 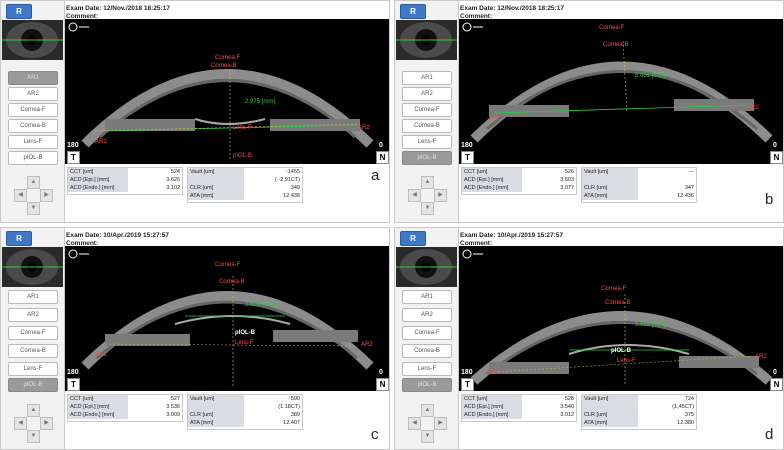 What do you see at coordinates (612, 28) in the screenshot?
I see `cornea-f-marker: Cornea-F` at bounding box center [612, 28].